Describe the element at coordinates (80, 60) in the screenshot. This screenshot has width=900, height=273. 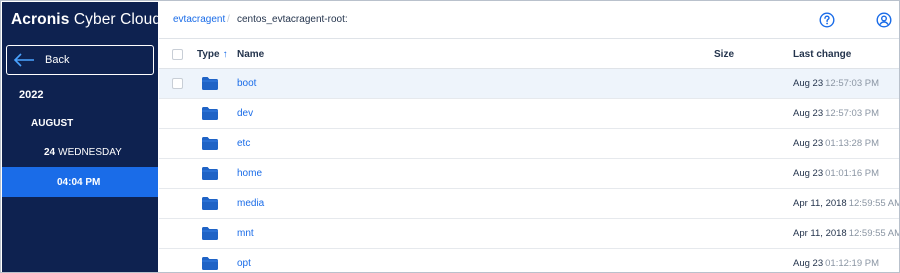
I see `back-button: Back` at that location.